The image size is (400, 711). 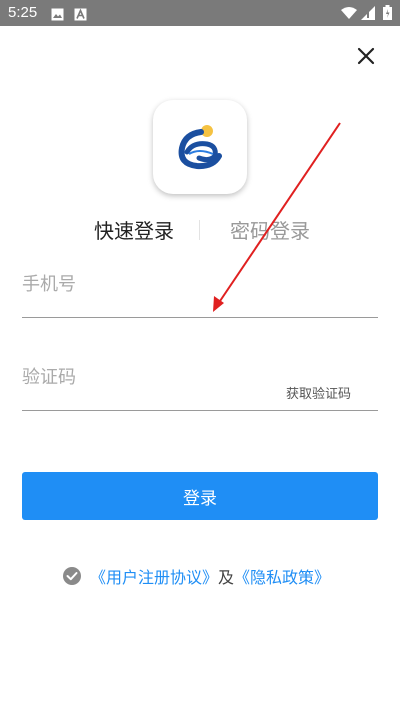 What do you see at coordinates (200, 496) in the screenshot?
I see `login-button: 登录` at bounding box center [200, 496].